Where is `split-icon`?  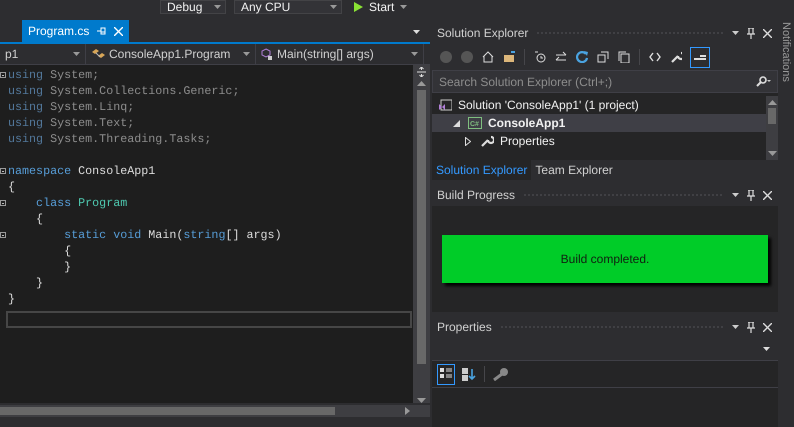
split-icon is located at coordinates (421, 72).